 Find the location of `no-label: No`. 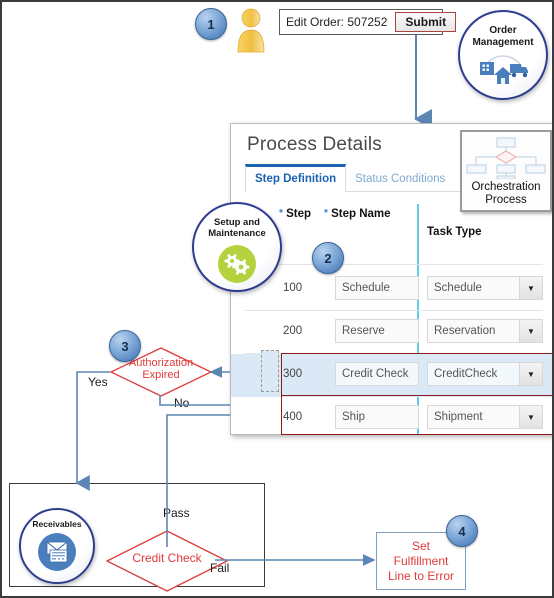

no-label: No is located at coordinates (182, 403).